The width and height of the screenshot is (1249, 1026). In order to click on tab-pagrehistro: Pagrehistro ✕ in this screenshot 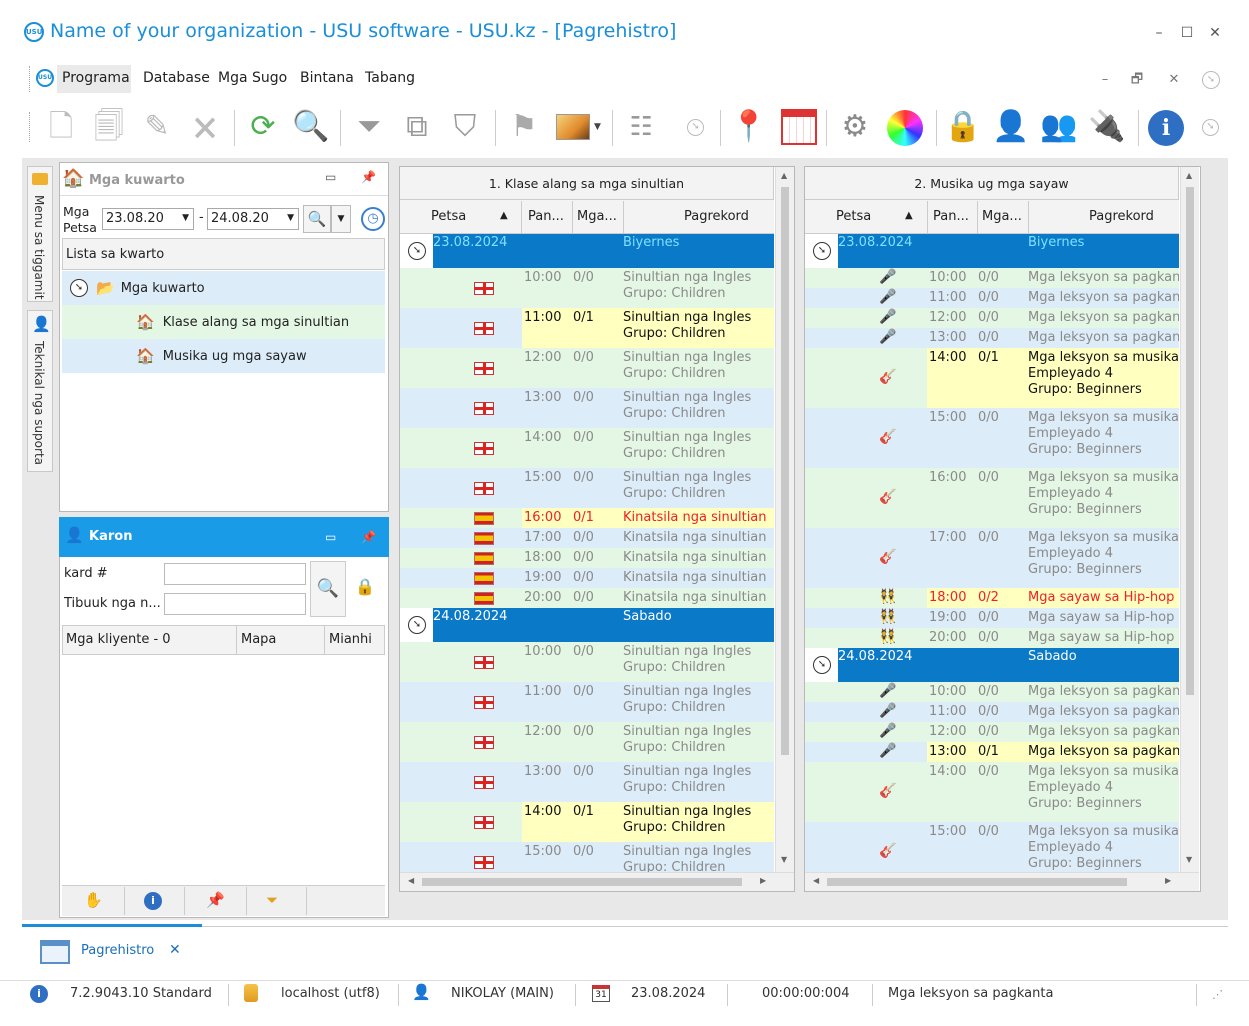, I will do `click(112, 951)`.